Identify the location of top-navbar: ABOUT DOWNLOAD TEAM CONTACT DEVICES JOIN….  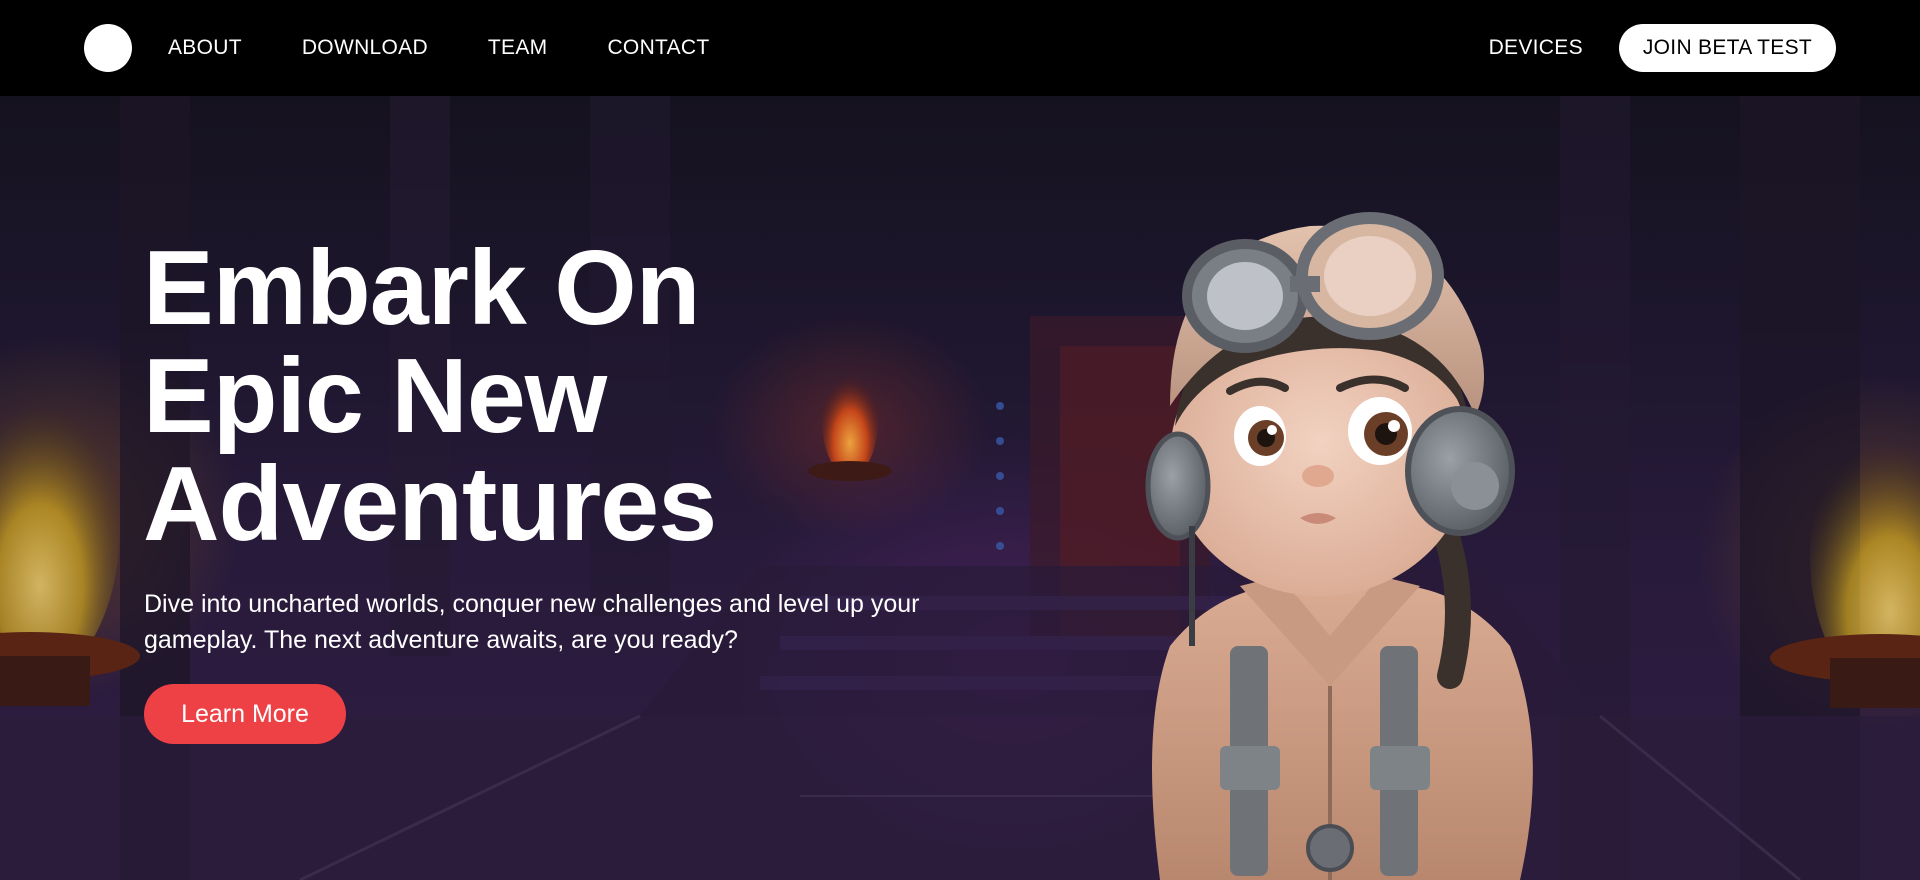
(960, 48).